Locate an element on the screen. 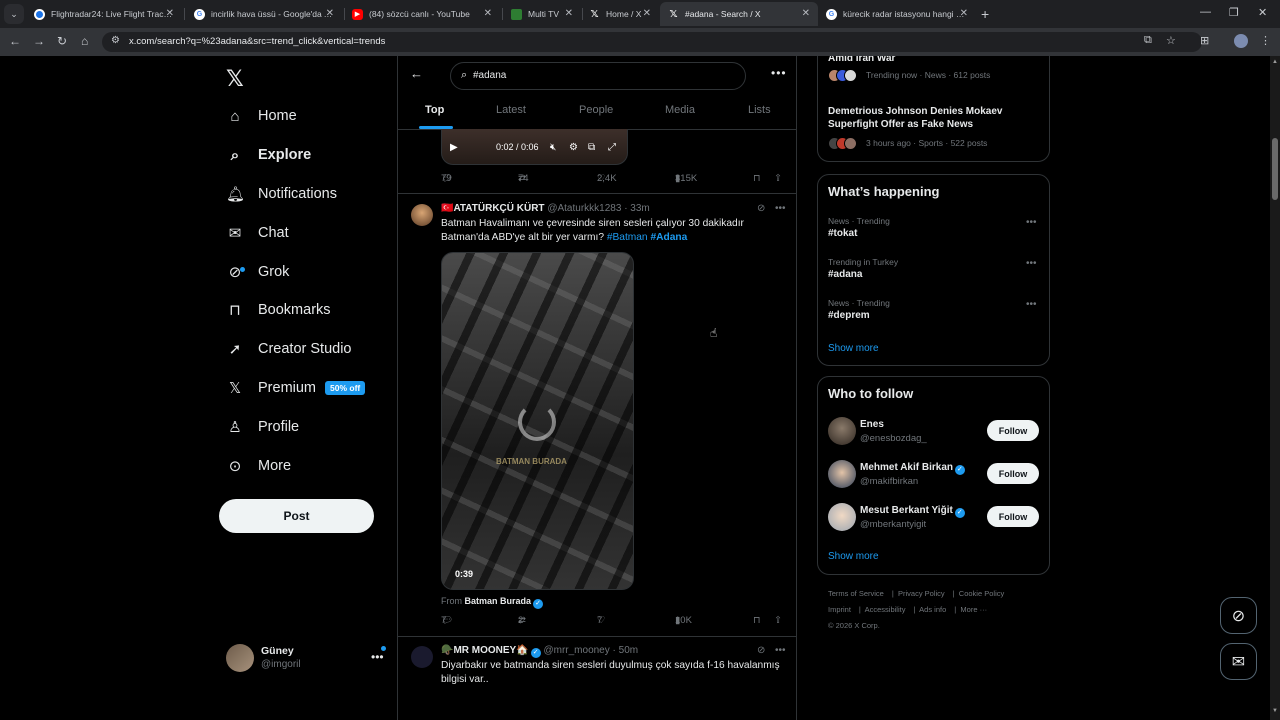 This screenshot has height=720, width=1280. pip-icon: ⧉ is located at coordinates (591, 147).